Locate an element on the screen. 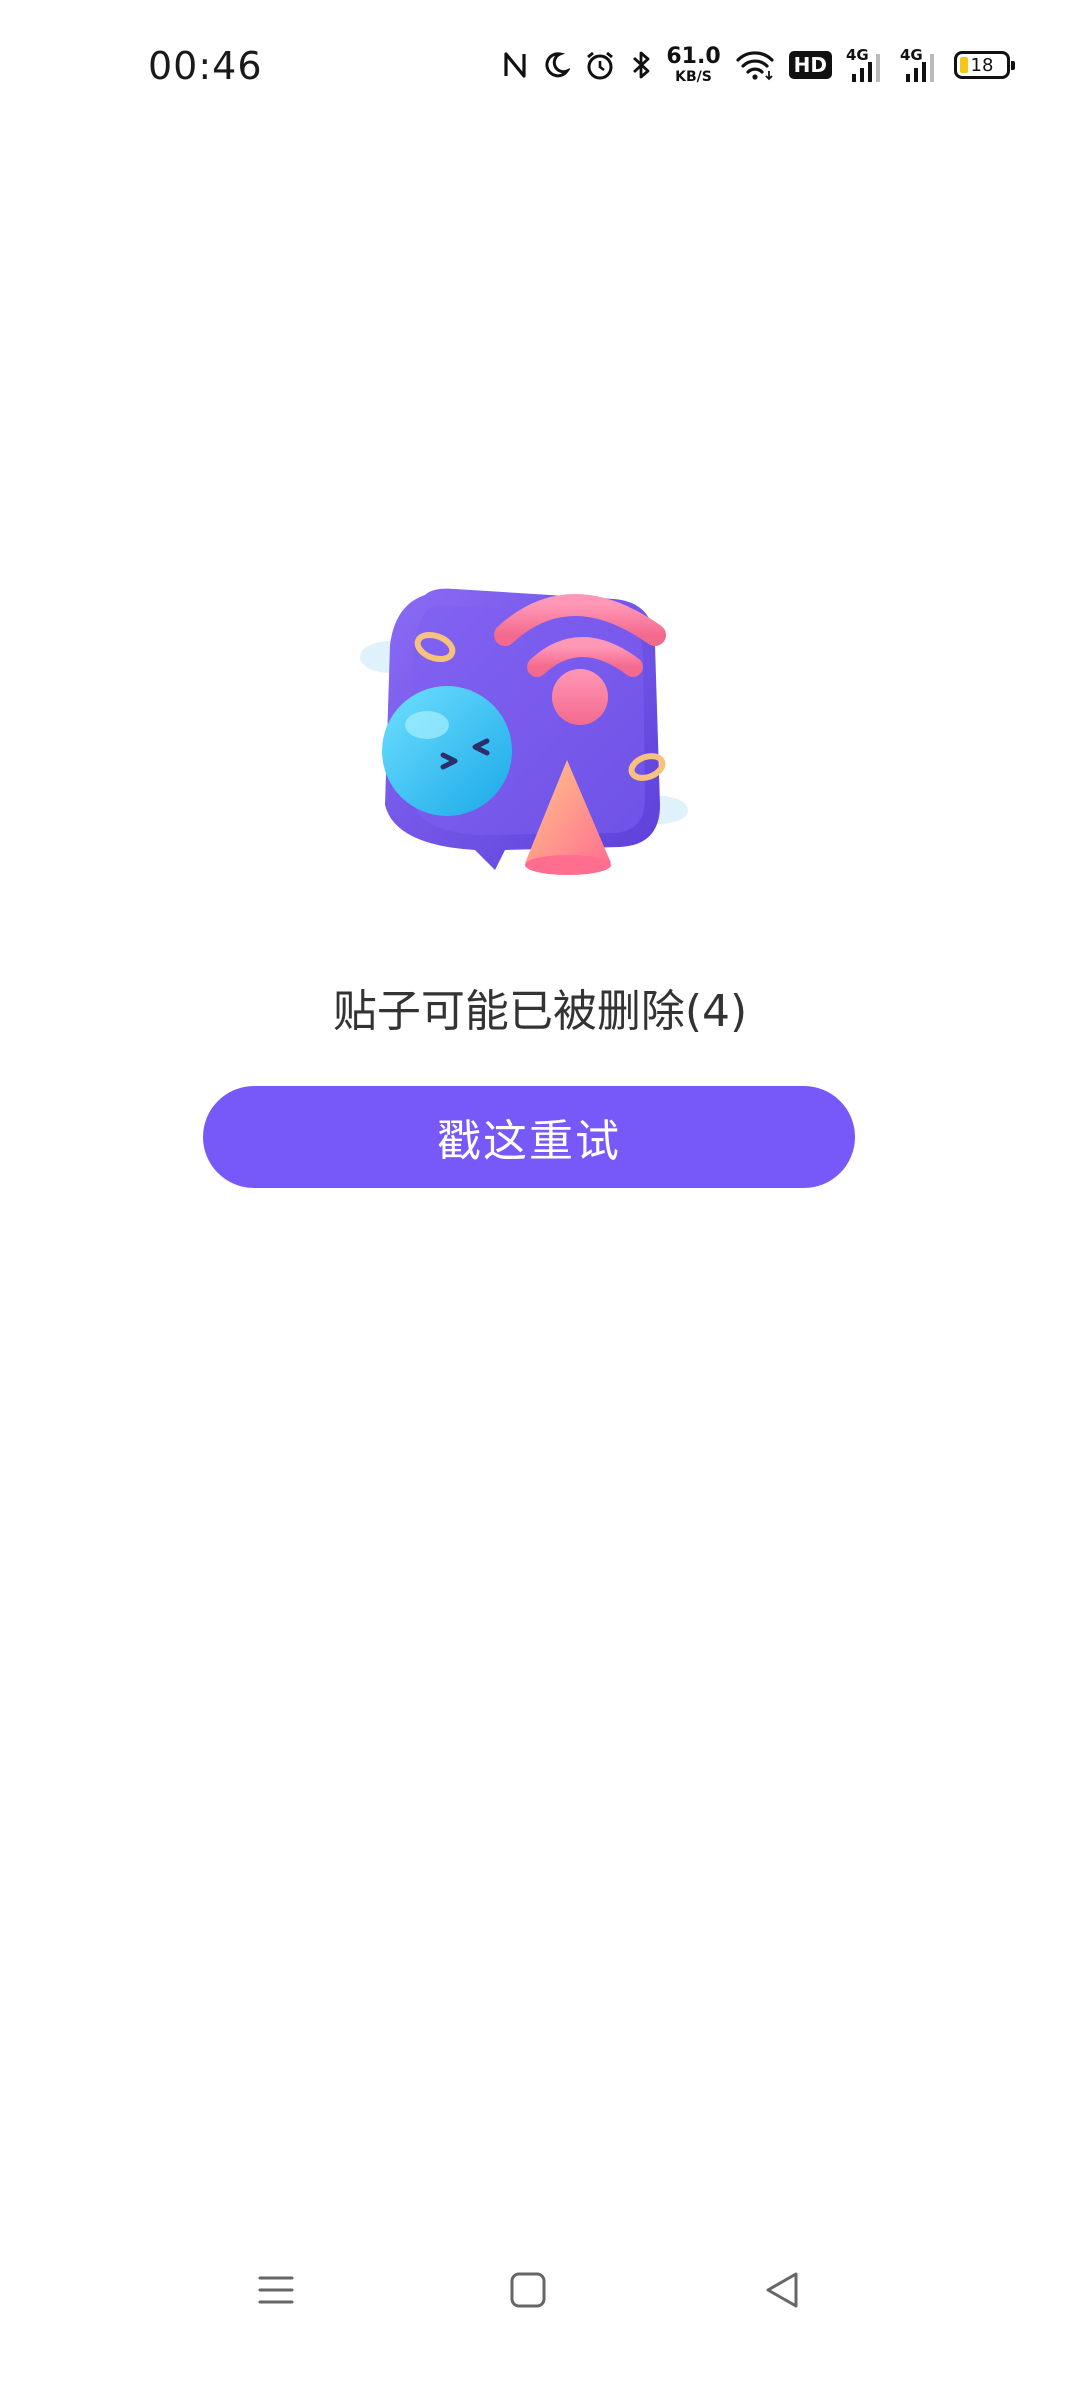 This screenshot has width=1080, height=2400. hd-icon: HD is located at coordinates (810, 65).